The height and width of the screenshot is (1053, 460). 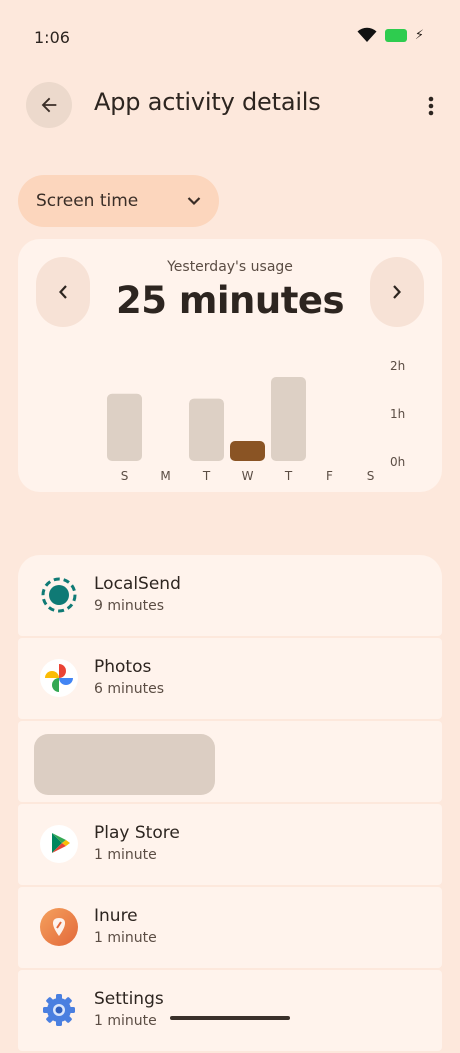 What do you see at coordinates (129, 606) in the screenshot?
I see `app-usage-time: 9 minutes` at bounding box center [129, 606].